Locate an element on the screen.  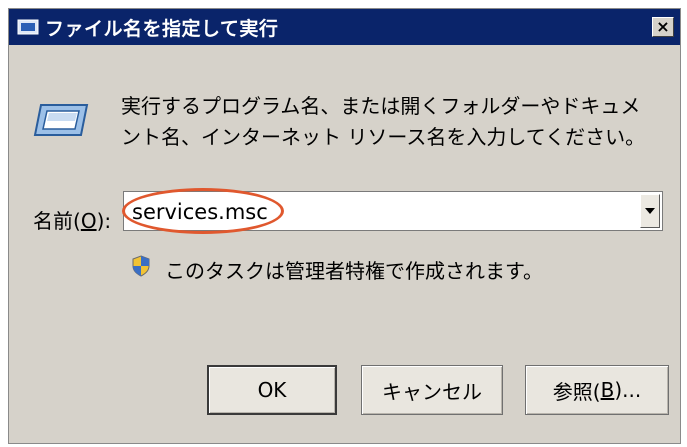
description-line-1: 実行するプログラム名、または開くフォルダーやドキュメ is located at coordinates (381, 106).